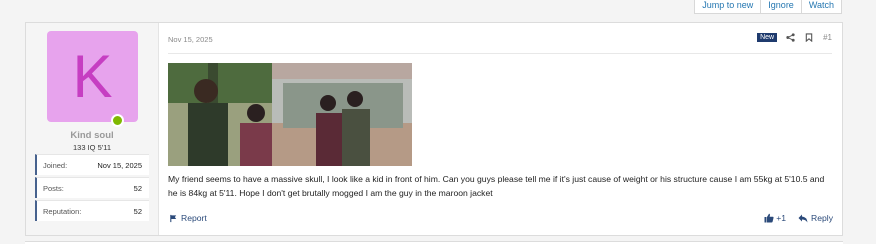 This screenshot has height=244, width=876. I want to click on stat-reputation: Reputation: 52, so click(92, 210).